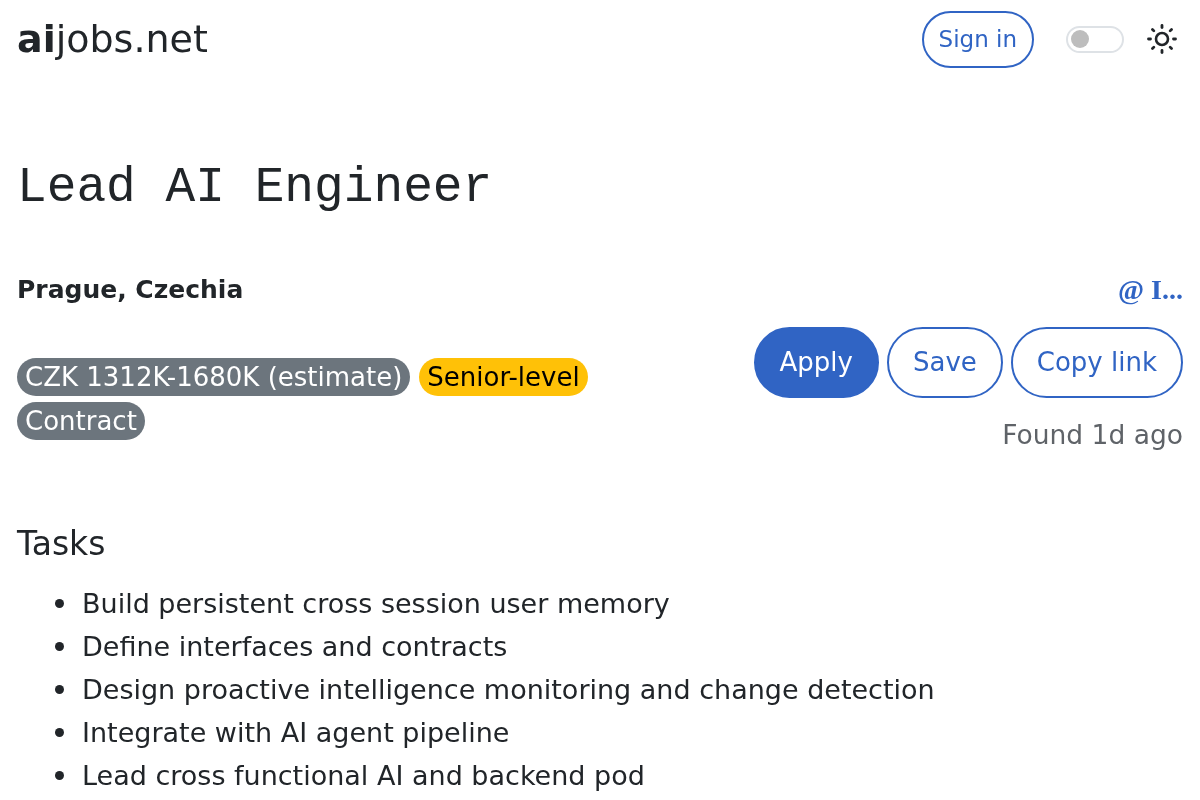 The image size is (1200, 800). I want to click on task-item: Build persistent cross session user memory, so click(376, 603).